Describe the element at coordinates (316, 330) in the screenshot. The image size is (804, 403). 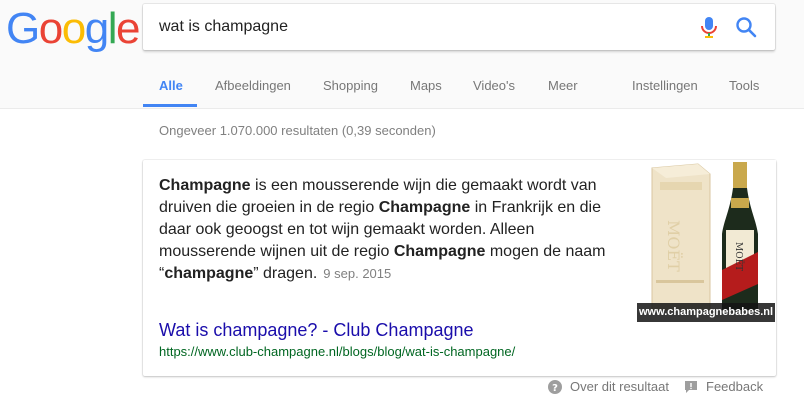
I see `result-title-link: Wat is champagne? - Club Champagne` at that location.